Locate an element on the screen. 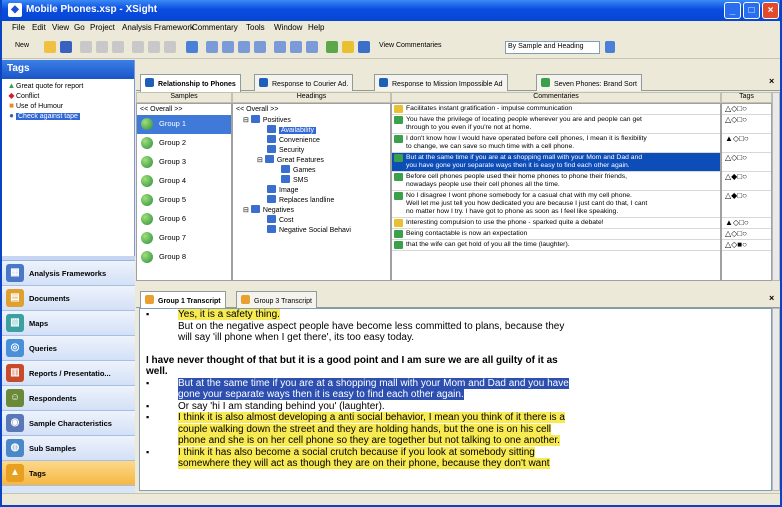 The width and height of the screenshot is (782, 507). heading-item: Games is located at coordinates (311, 170).